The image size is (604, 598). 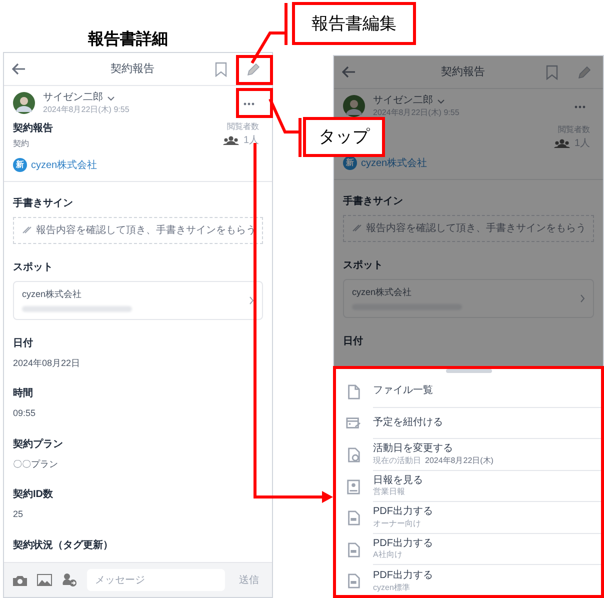 I want to click on menu-item-detail: 2024年8月22日(木), so click(x=459, y=461).